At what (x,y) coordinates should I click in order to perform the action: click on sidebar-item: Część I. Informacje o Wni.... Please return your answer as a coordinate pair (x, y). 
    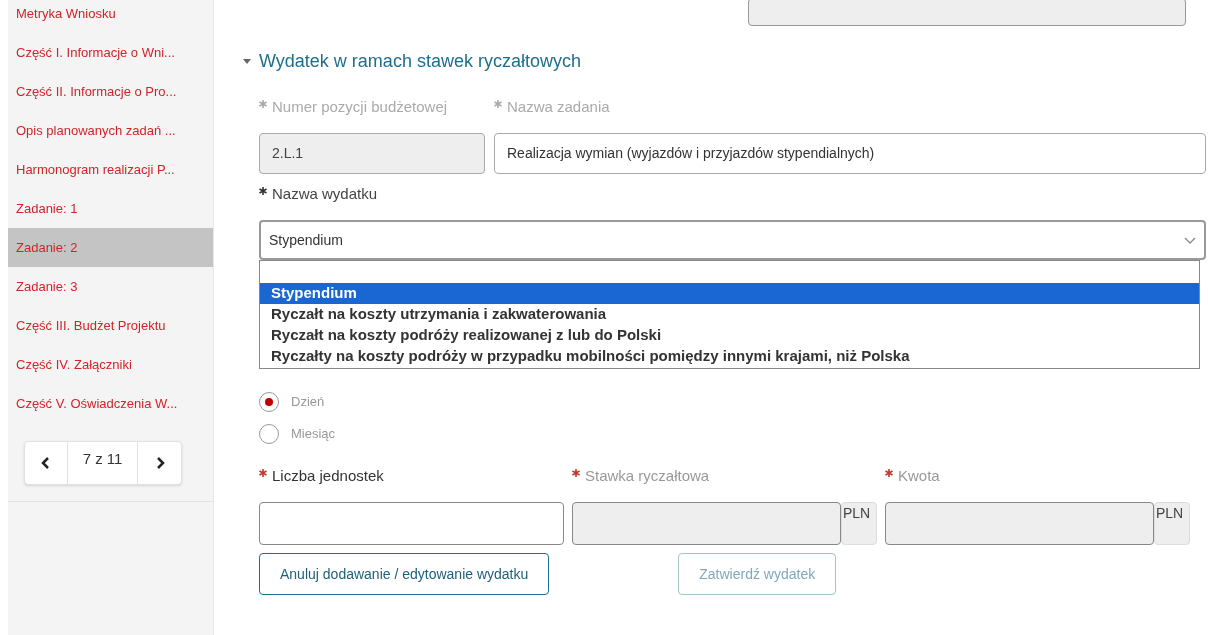
    Looking at the image, I should click on (110, 52).